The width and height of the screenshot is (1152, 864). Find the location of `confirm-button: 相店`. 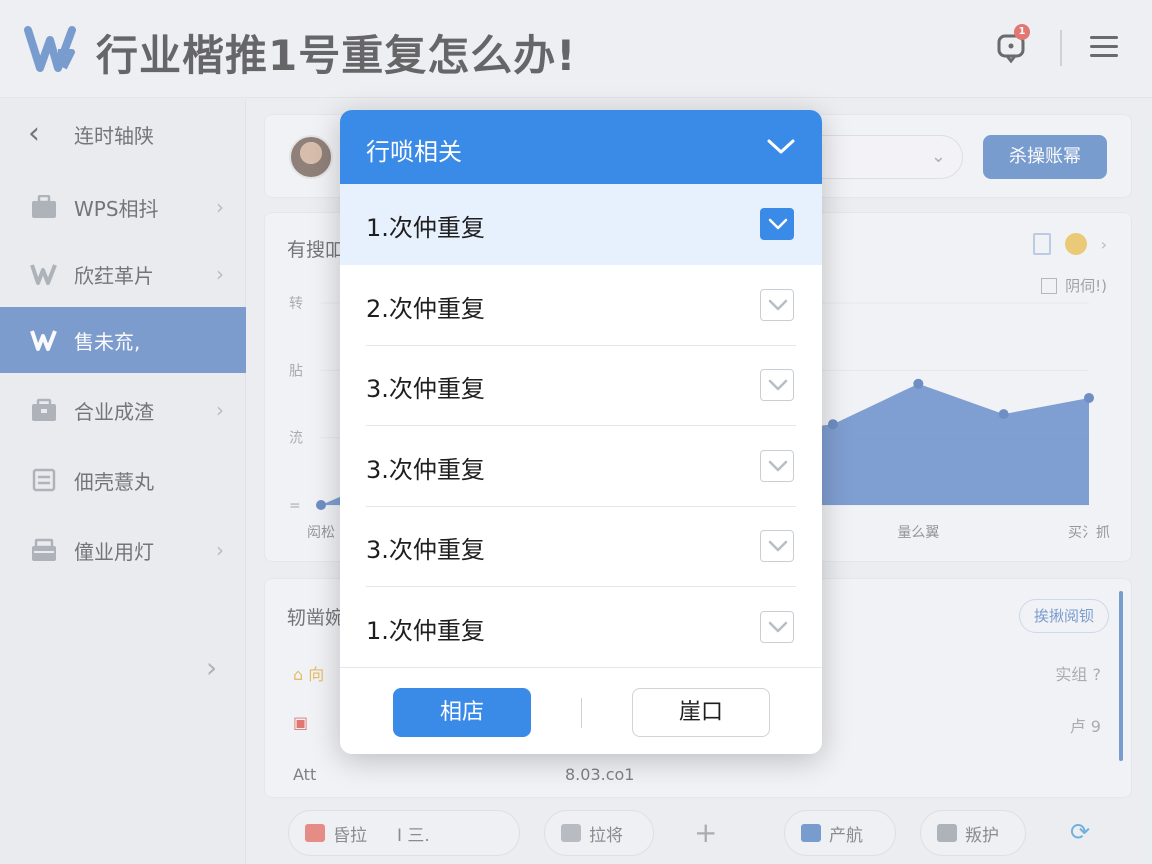

confirm-button: 相店 is located at coordinates (462, 712).